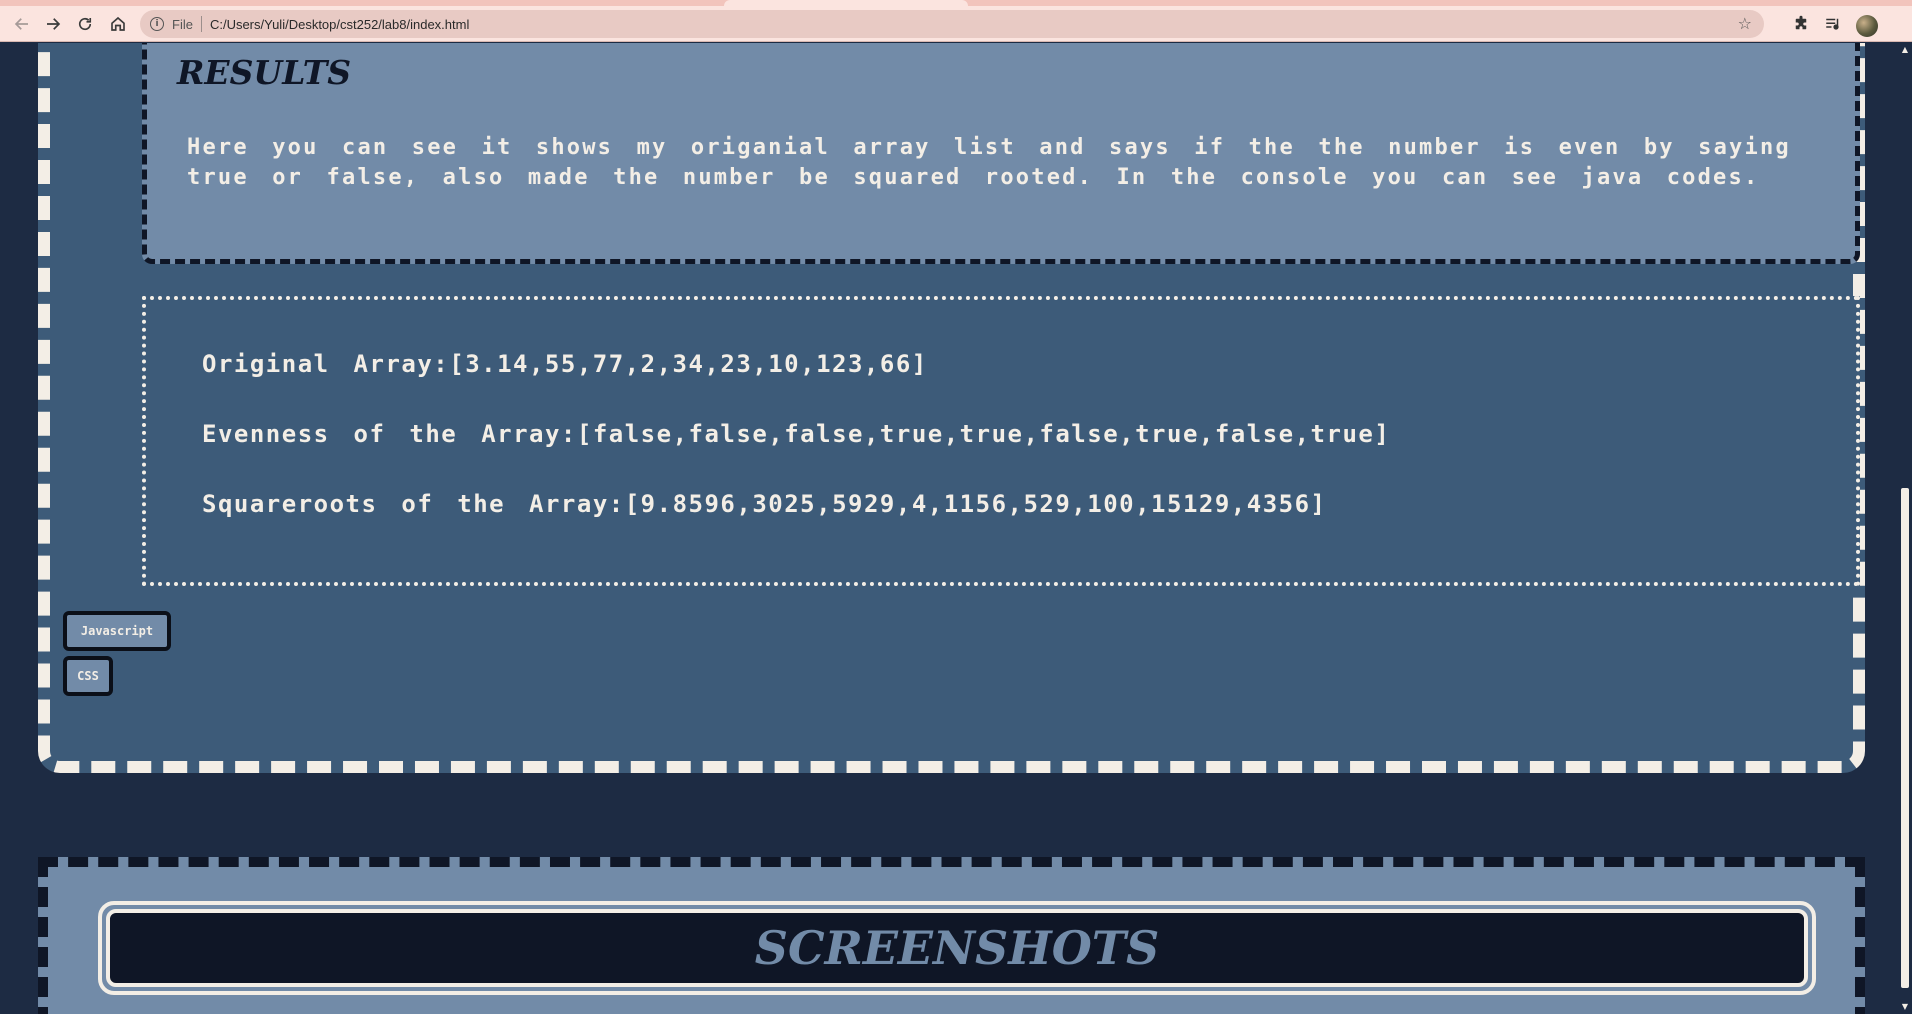  I want to click on vertical-scrollbar: ▲ ▼, so click(1905, 528).